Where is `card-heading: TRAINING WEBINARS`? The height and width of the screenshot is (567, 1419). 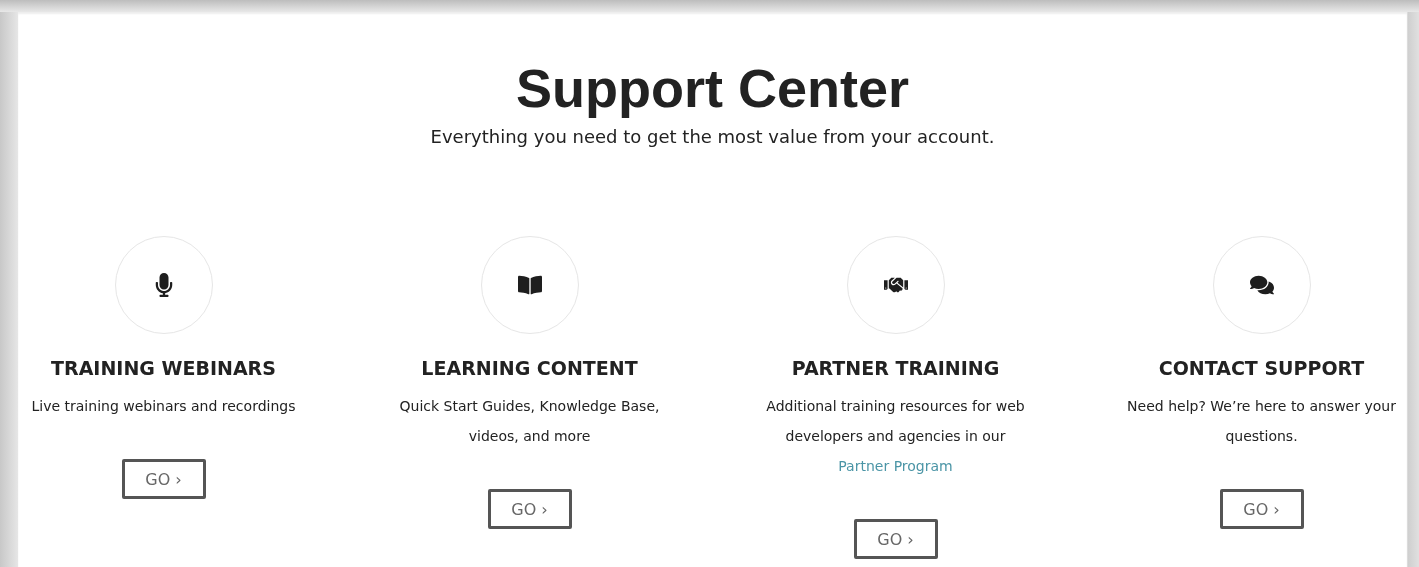 card-heading: TRAINING WEBINARS is located at coordinates (163, 368).